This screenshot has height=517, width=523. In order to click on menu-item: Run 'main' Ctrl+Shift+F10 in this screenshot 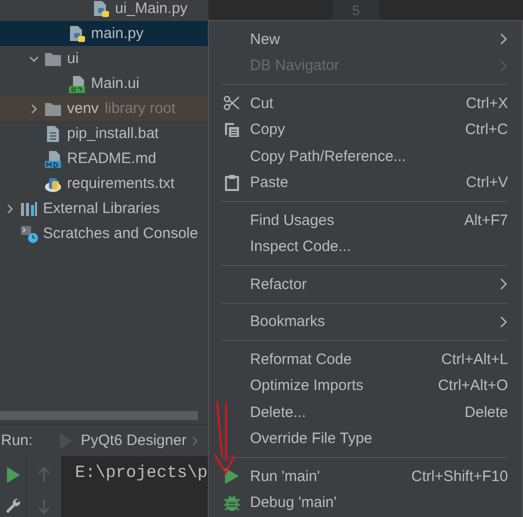, I will do `click(365, 476)`.